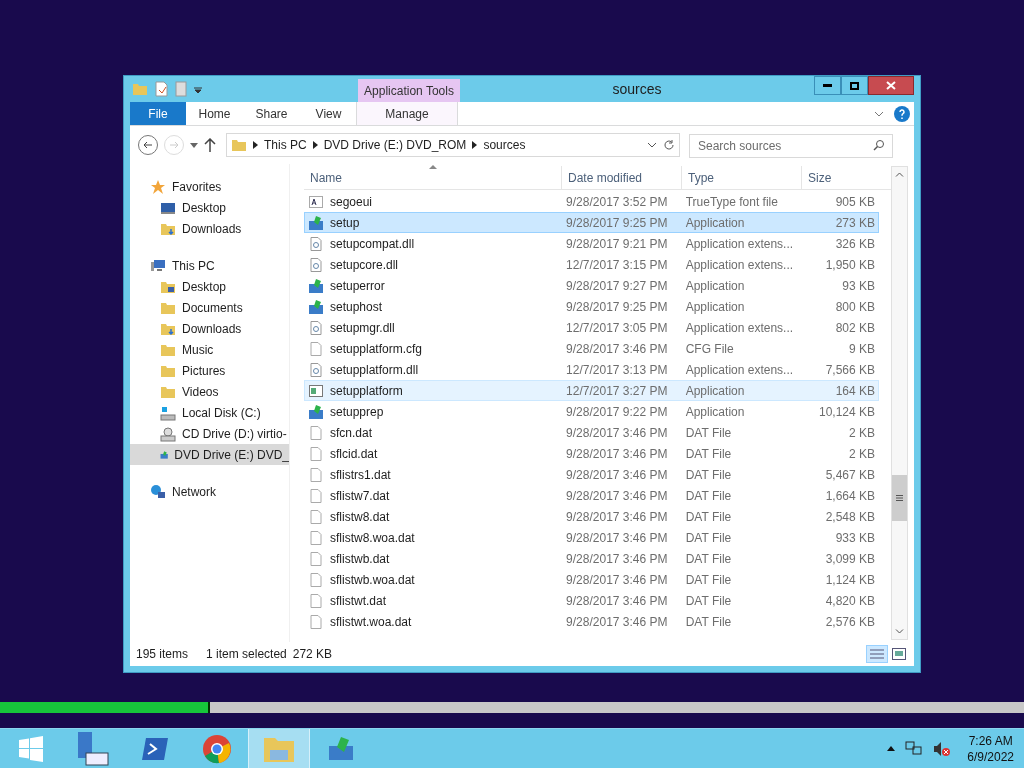 The width and height of the screenshot is (1024, 768). I want to click on nav-item: CD Drive (D:) virtio-, so click(209, 433).